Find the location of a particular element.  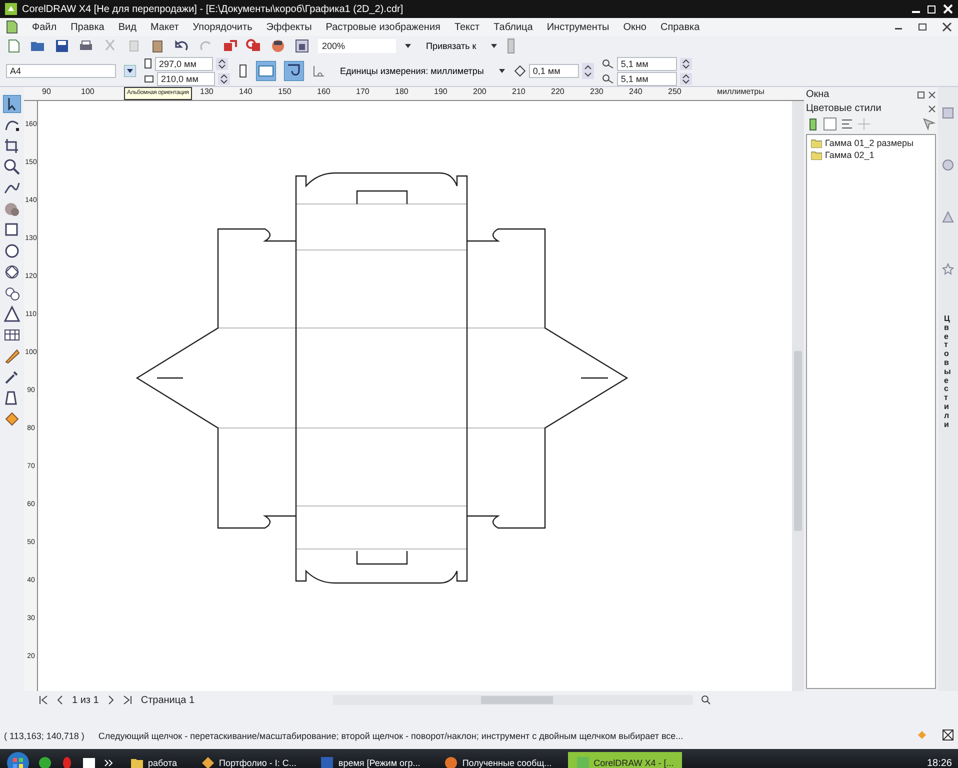

menu-item: Файл is located at coordinates (44, 27).